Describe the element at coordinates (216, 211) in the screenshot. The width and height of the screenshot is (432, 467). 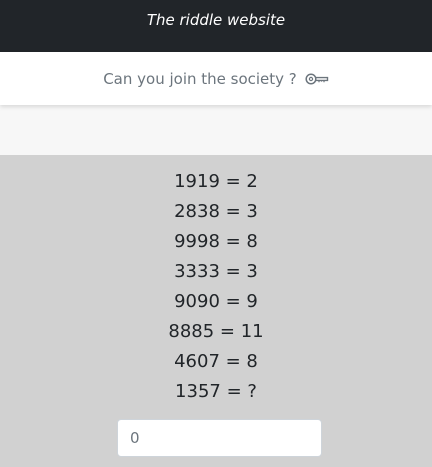
I see `riddle-line: 2838 = 3` at that location.